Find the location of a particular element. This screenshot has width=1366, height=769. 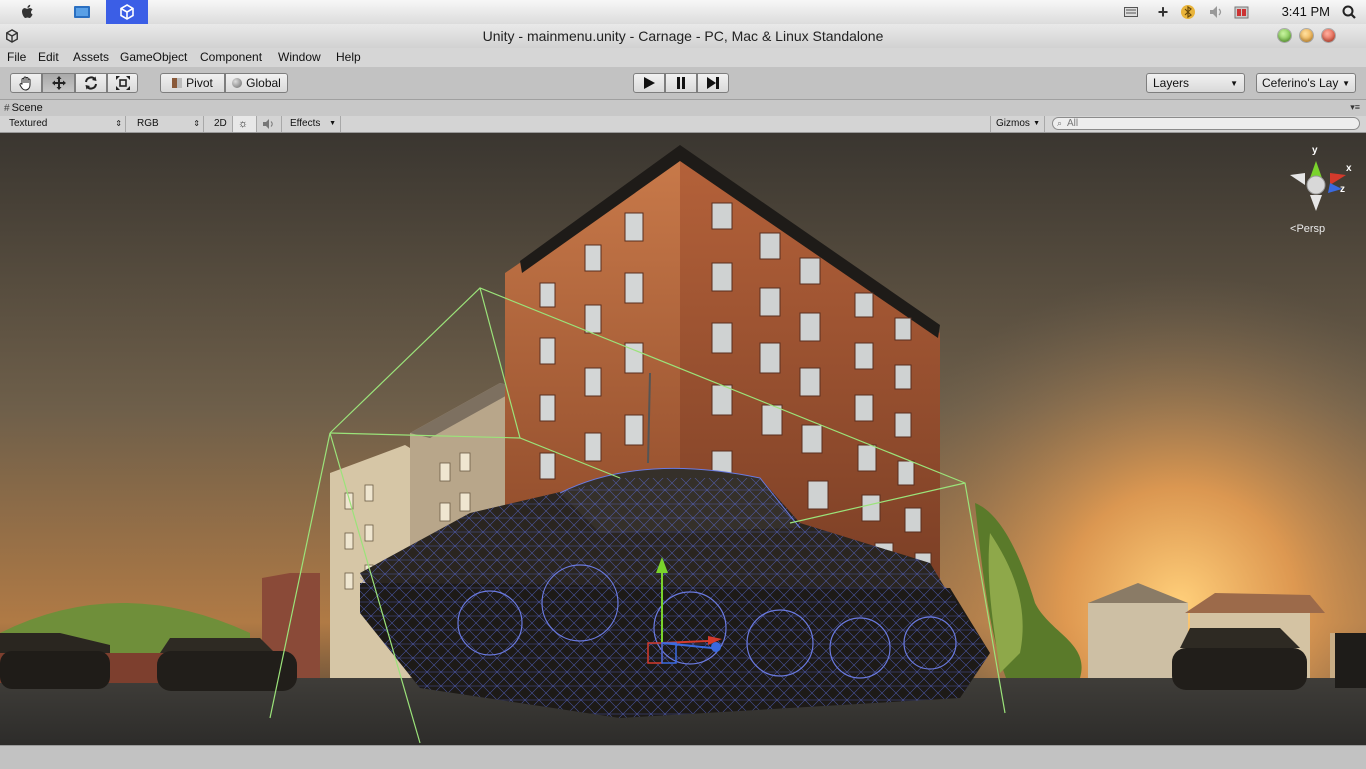

tab-scene: # Scene is located at coordinates (35, 108).